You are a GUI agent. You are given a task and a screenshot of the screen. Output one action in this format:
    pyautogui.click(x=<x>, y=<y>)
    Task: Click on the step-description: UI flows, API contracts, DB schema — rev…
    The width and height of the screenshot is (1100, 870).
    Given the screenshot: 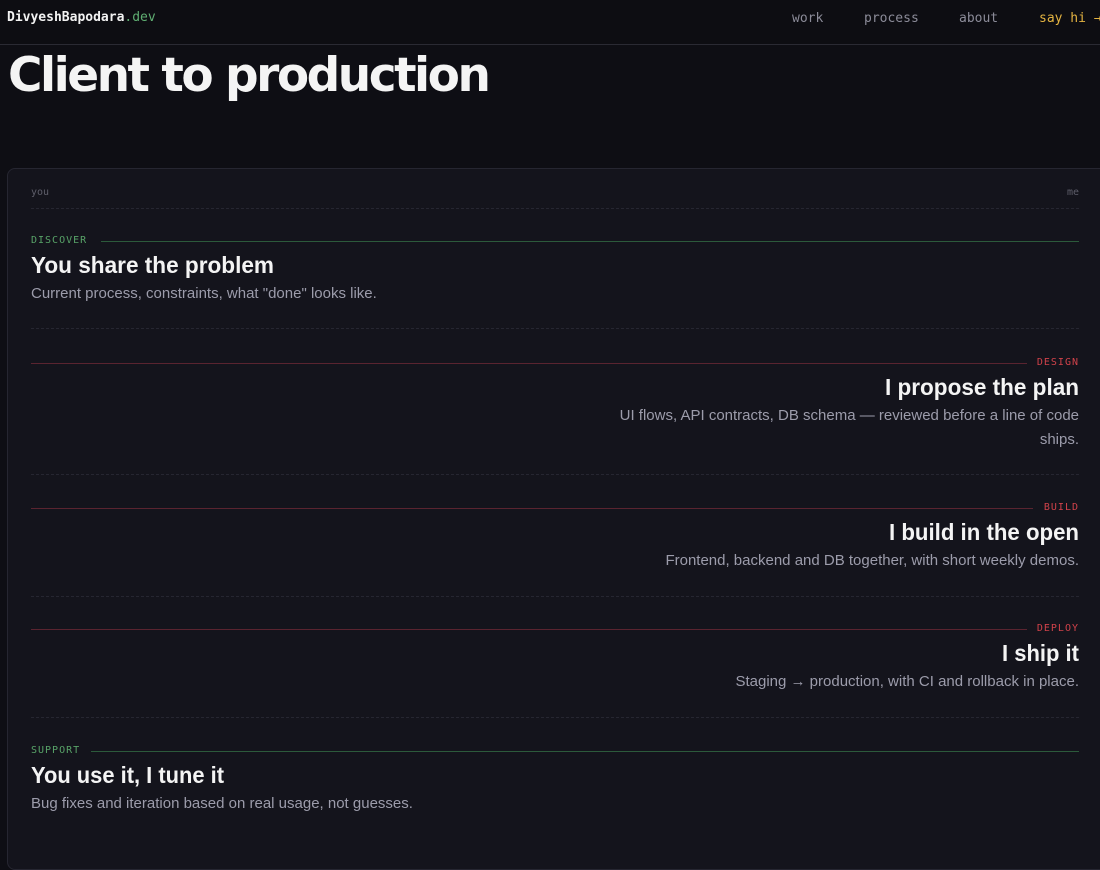 What is the action you would take?
    pyautogui.click(x=849, y=427)
    